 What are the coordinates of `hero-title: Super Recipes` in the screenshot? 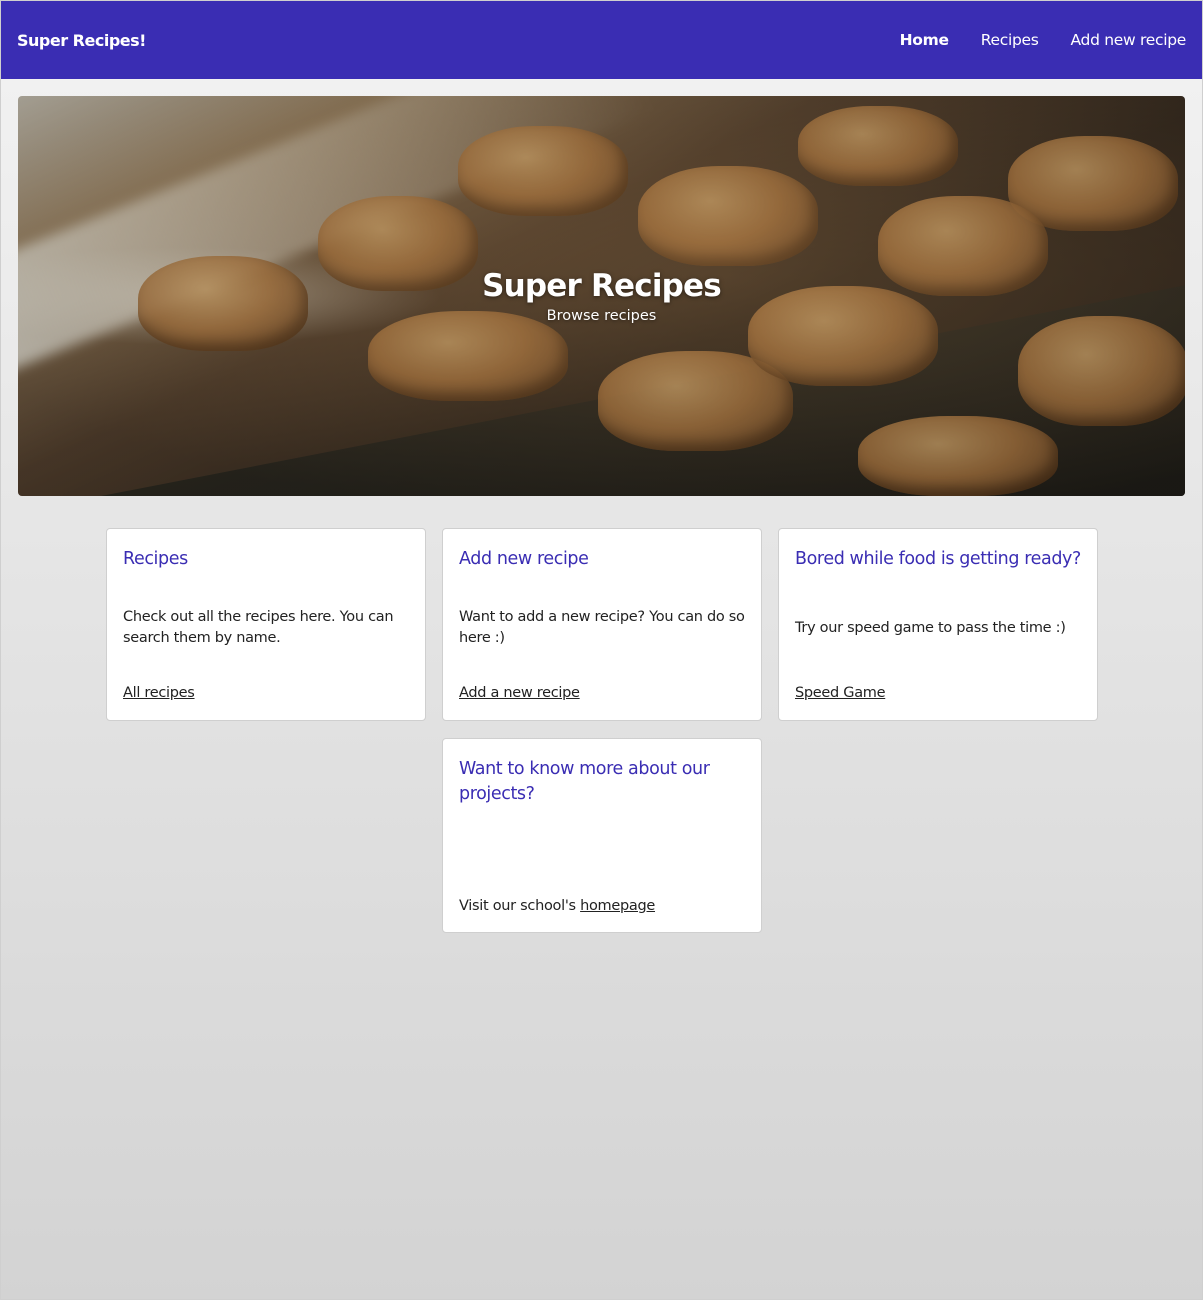 It's located at (602, 286).